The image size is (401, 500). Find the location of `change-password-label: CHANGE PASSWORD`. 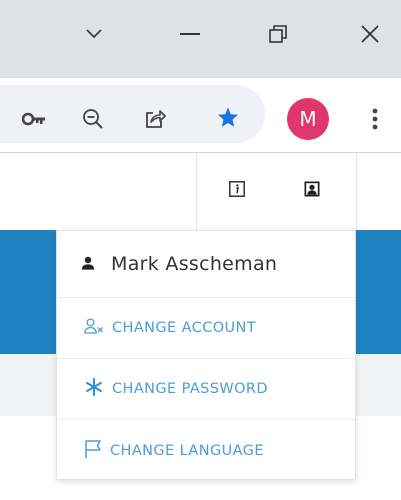

change-password-label: CHANGE PASSWORD is located at coordinates (190, 389).